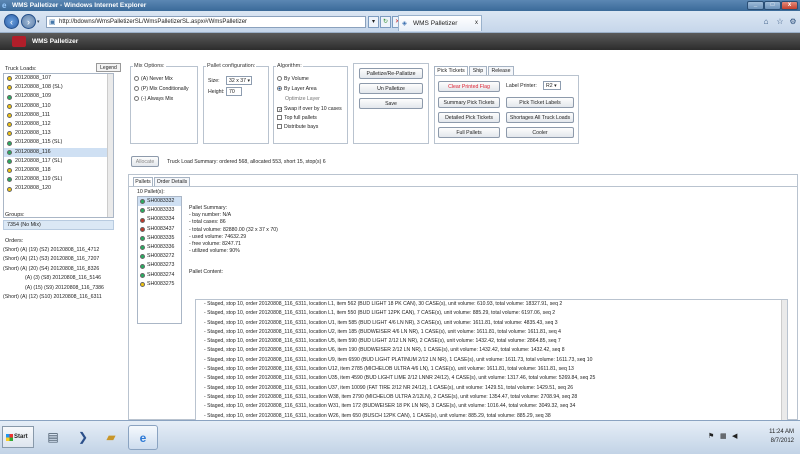 Image resolution: width=800 pixels, height=454 pixels. I want to click on palletize-button: Palletize/Re-Pallatize, so click(391, 73).